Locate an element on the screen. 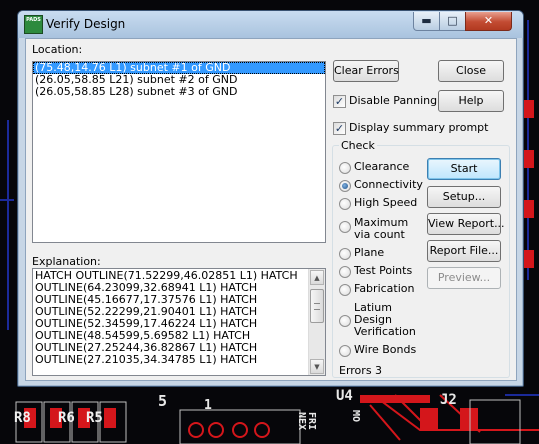 The height and width of the screenshot is (444, 539). radio-label: Maximum via count is located at coordinates (381, 228).